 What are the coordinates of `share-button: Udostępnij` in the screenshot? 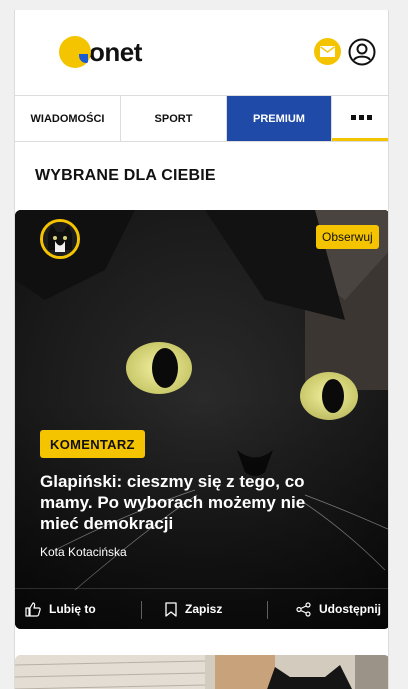 It's located at (338, 609).